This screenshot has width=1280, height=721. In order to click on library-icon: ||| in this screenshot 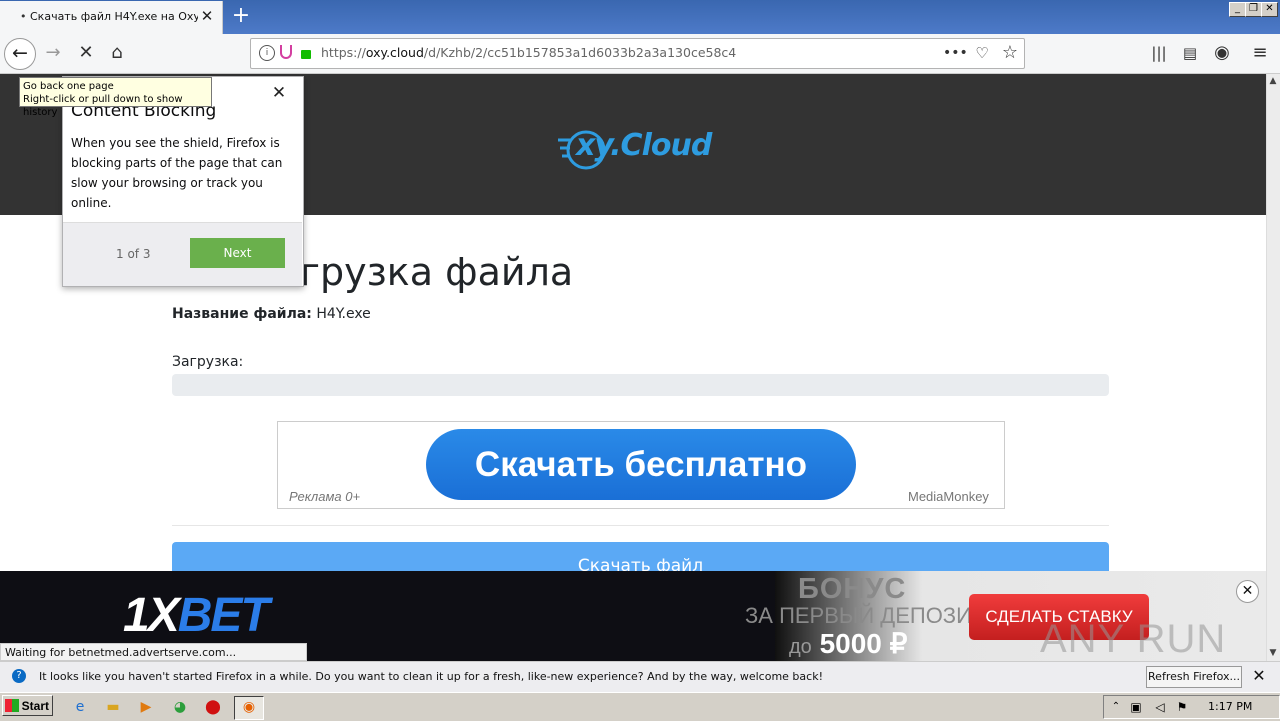, I will do `click(1159, 53)`.